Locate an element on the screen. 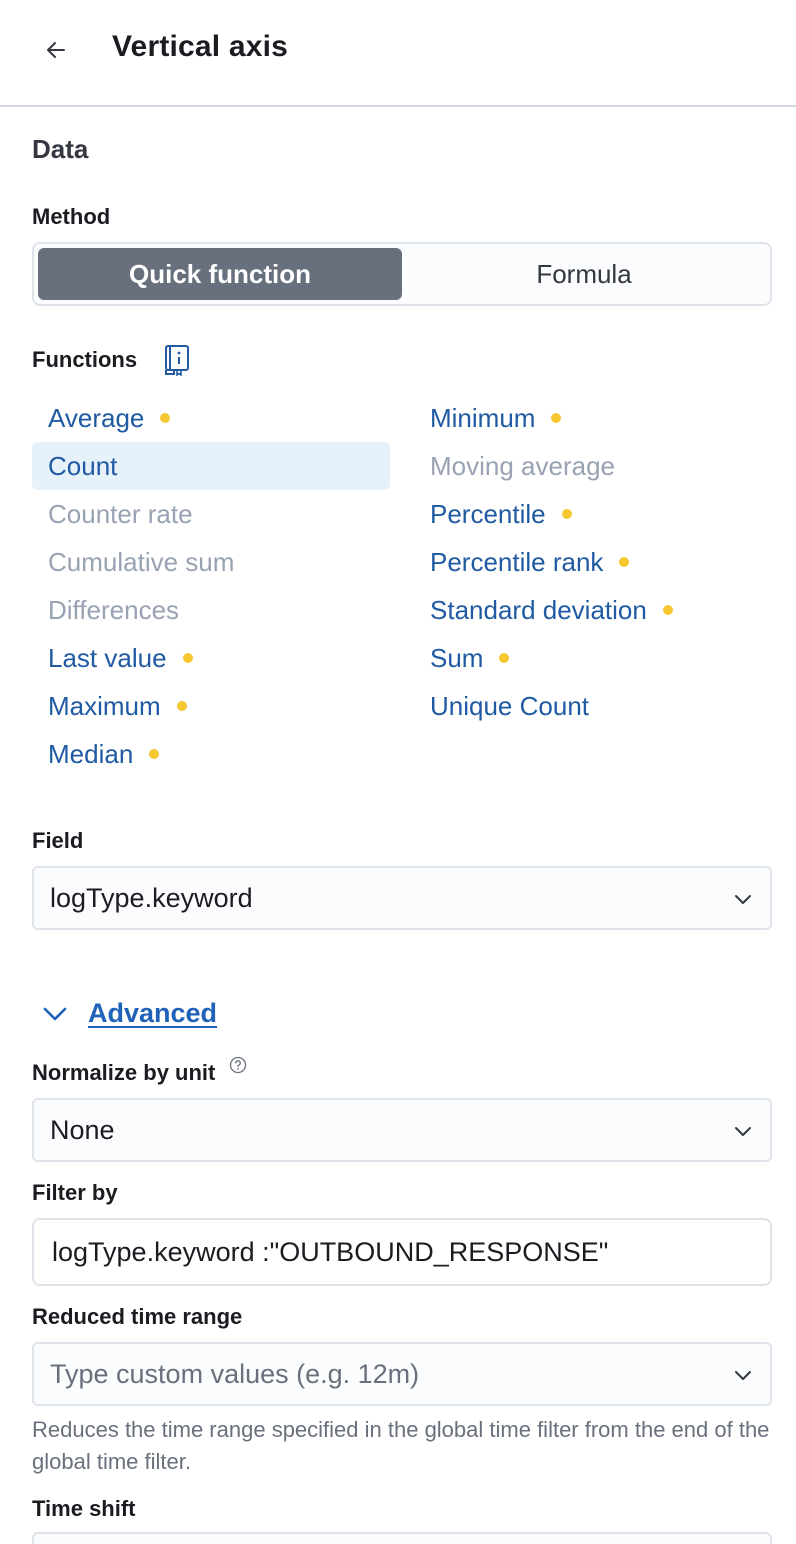 The image size is (796, 1544). field-label: Field is located at coordinates (58, 840).